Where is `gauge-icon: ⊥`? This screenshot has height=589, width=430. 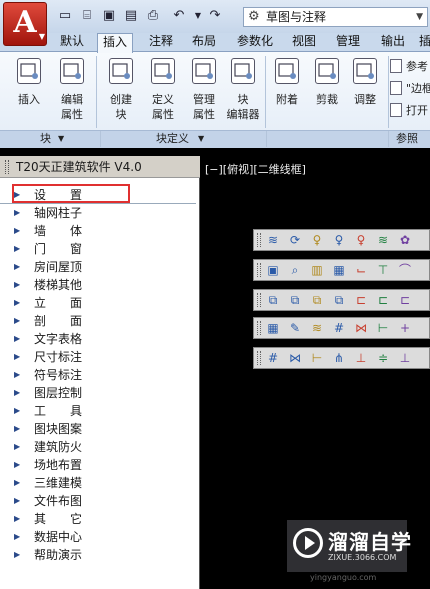 gauge-icon: ⊥ is located at coordinates (405, 358).